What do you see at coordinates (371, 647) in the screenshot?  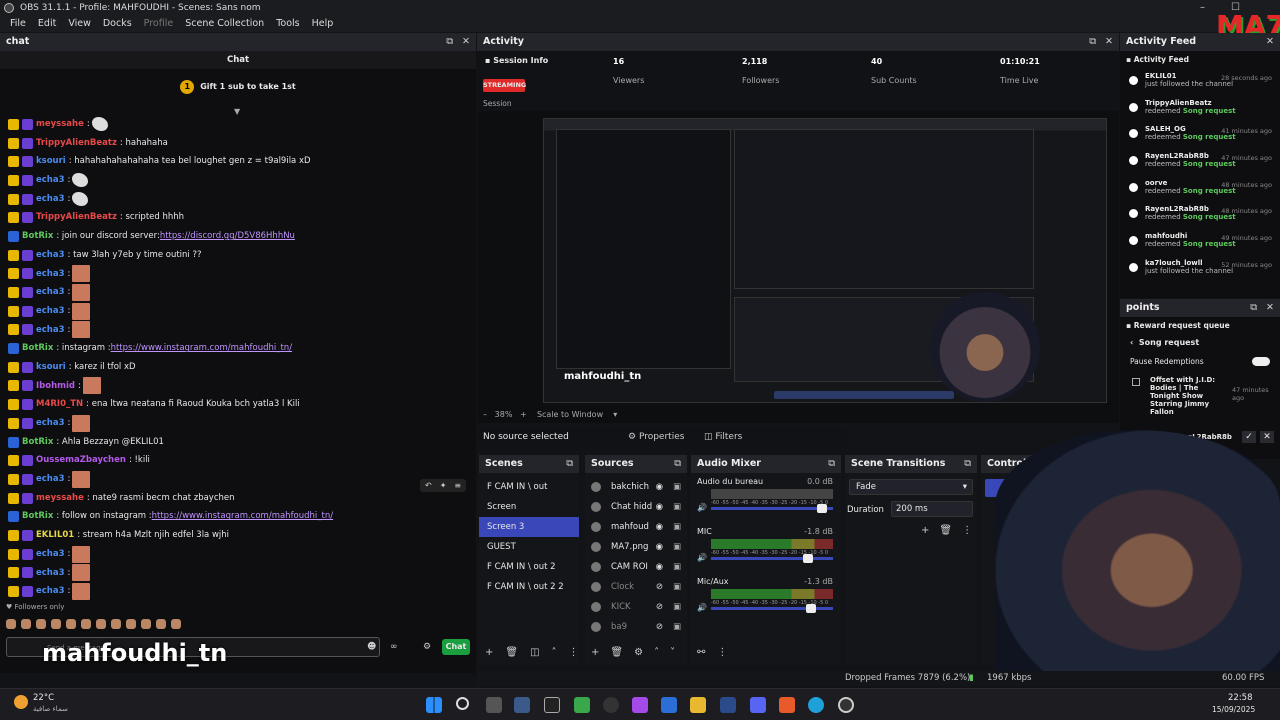 I see `emoji-icon: ☻` at bounding box center [371, 647].